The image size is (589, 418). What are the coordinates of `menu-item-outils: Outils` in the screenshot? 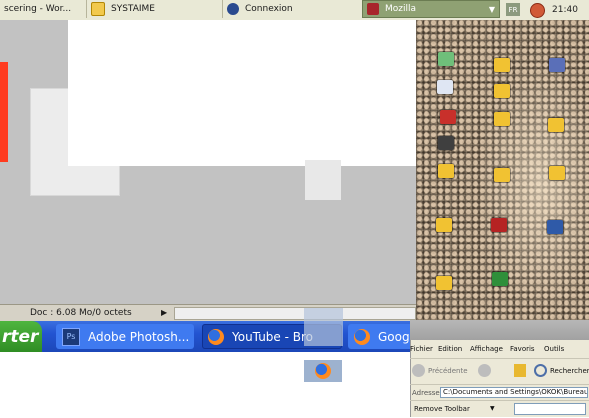 It's located at (554, 349).